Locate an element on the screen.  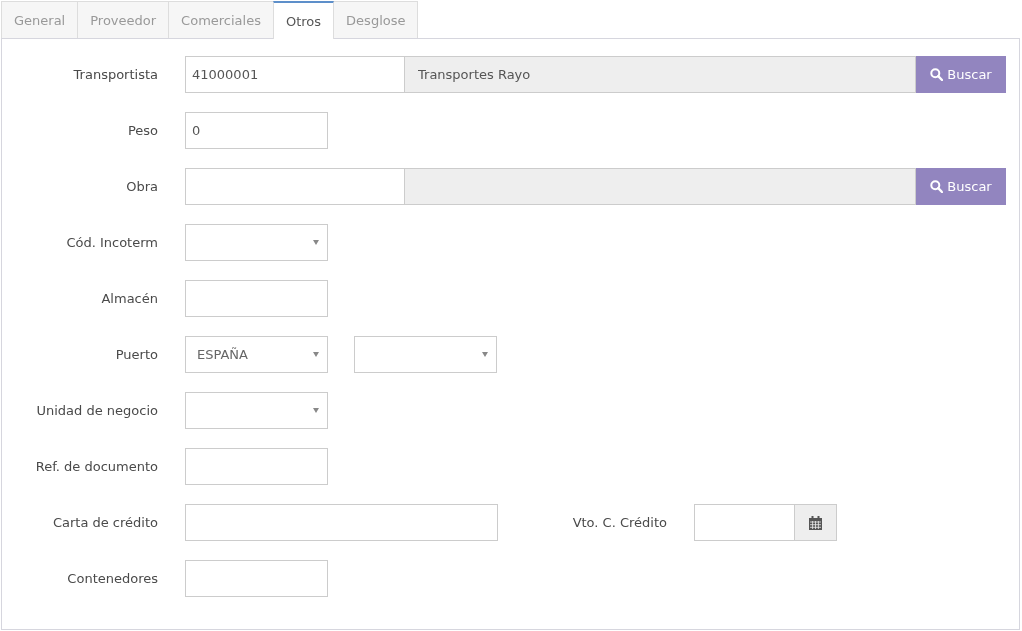
tab: General is located at coordinates (40, 19).